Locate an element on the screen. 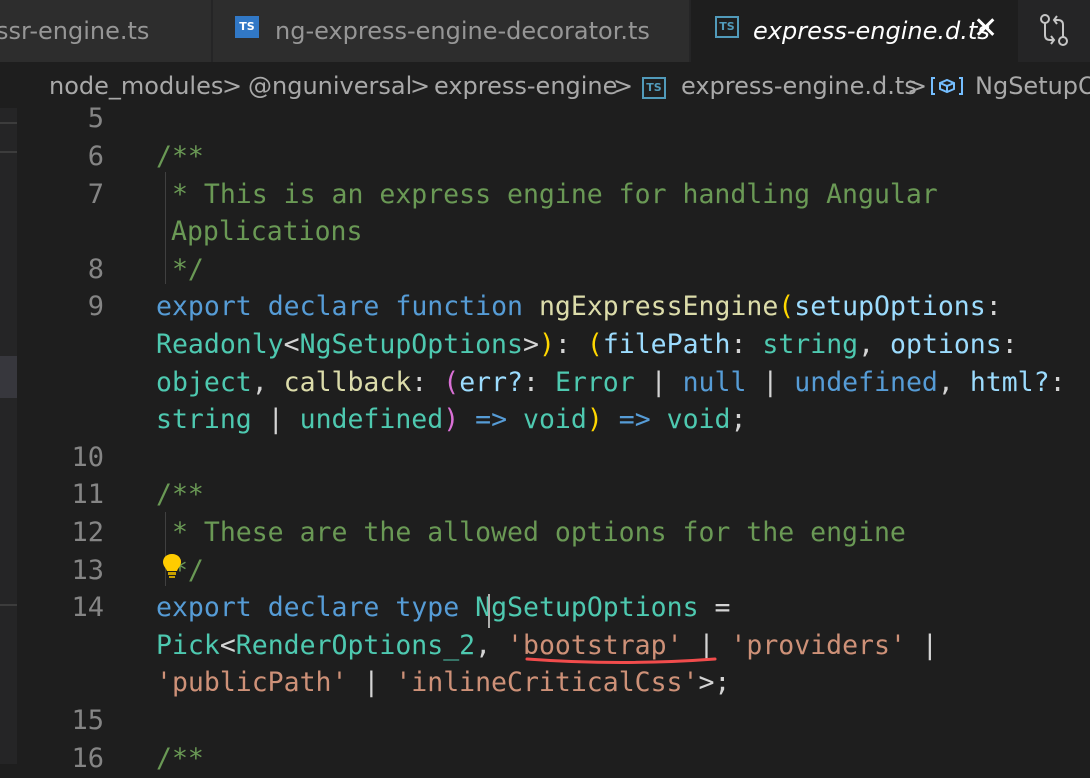  breadcrumb-item-nguniversal: @nguniversal is located at coordinates (330, 86).